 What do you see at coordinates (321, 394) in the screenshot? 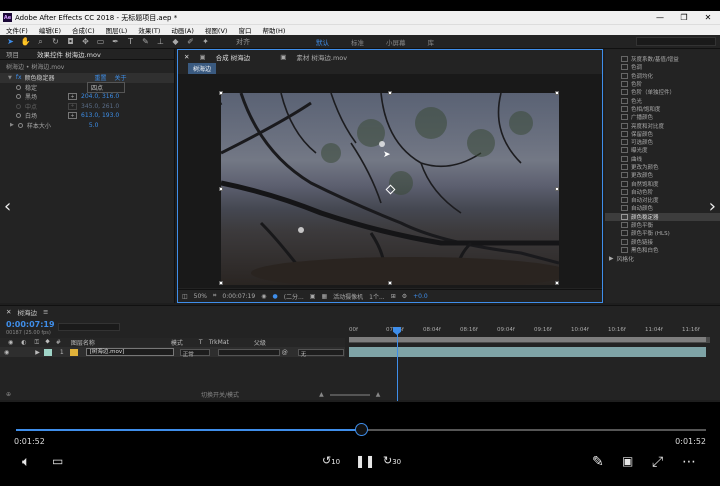
I see `zoom-out-icon: ▲` at bounding box center [321, 394].